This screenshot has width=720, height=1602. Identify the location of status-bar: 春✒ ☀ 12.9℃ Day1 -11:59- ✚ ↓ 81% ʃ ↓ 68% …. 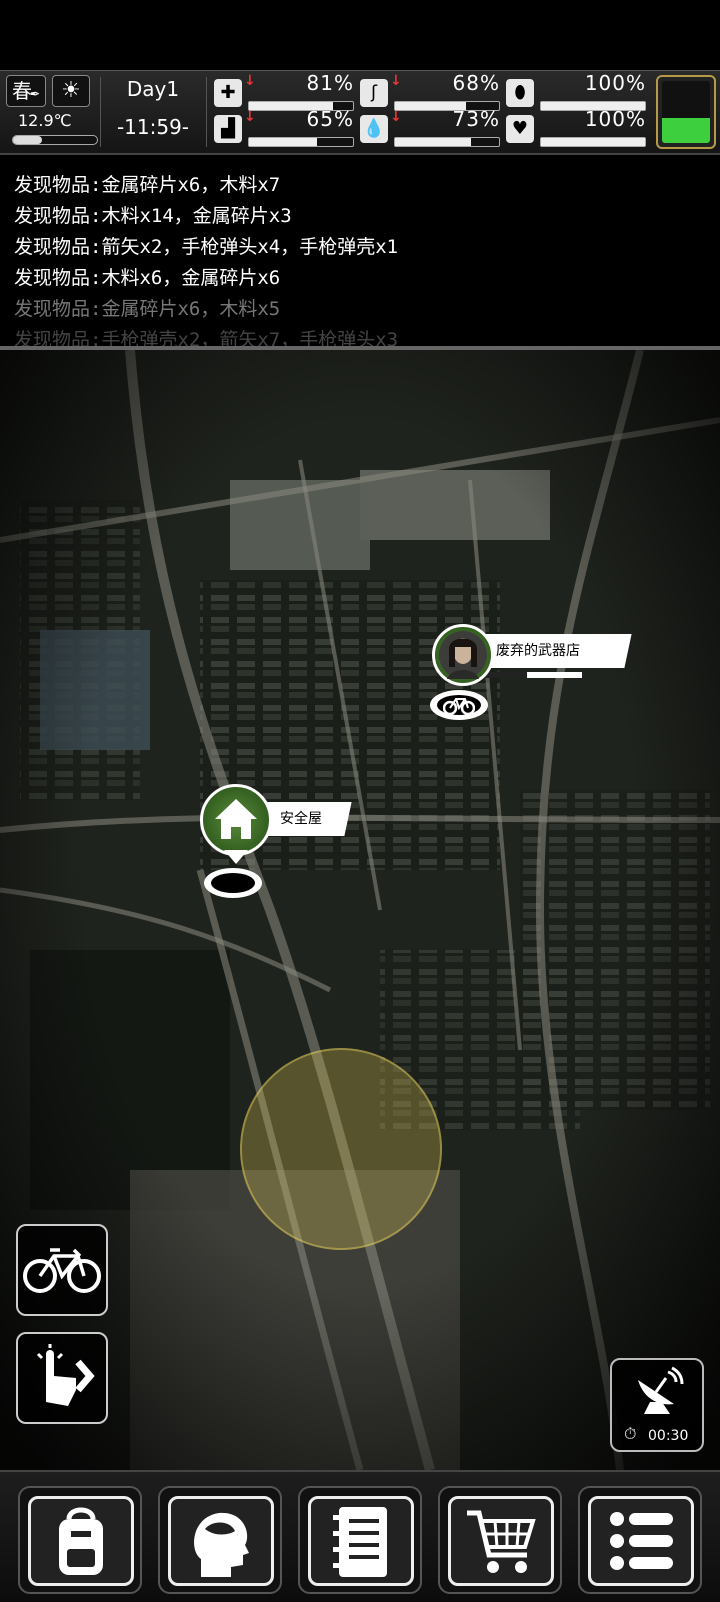
(360, 112).